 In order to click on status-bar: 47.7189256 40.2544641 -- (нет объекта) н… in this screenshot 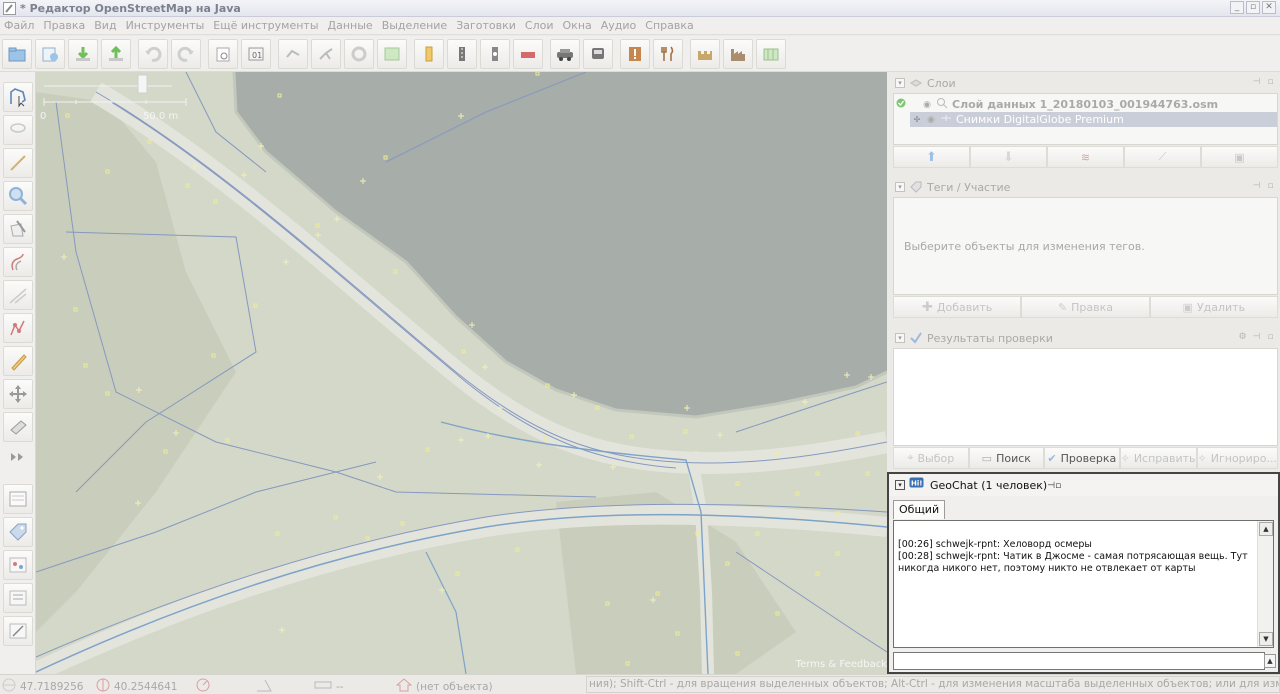, I will do `click(640, 684)`.